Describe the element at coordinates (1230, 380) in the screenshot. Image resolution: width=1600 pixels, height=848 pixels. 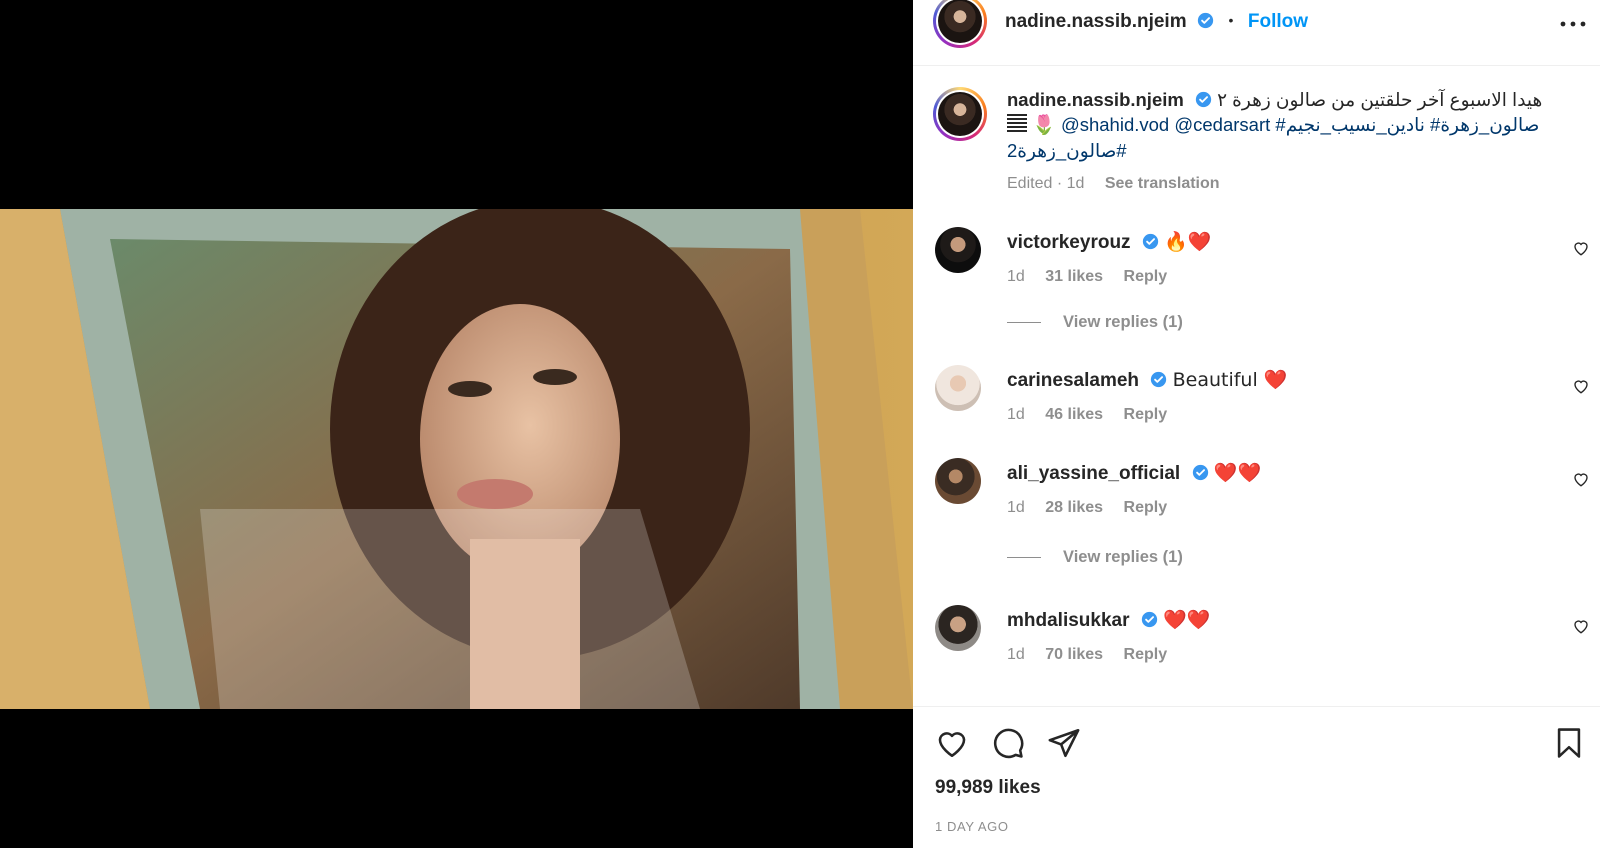
I see `comment-text: Beautiful ❤️` at that location.